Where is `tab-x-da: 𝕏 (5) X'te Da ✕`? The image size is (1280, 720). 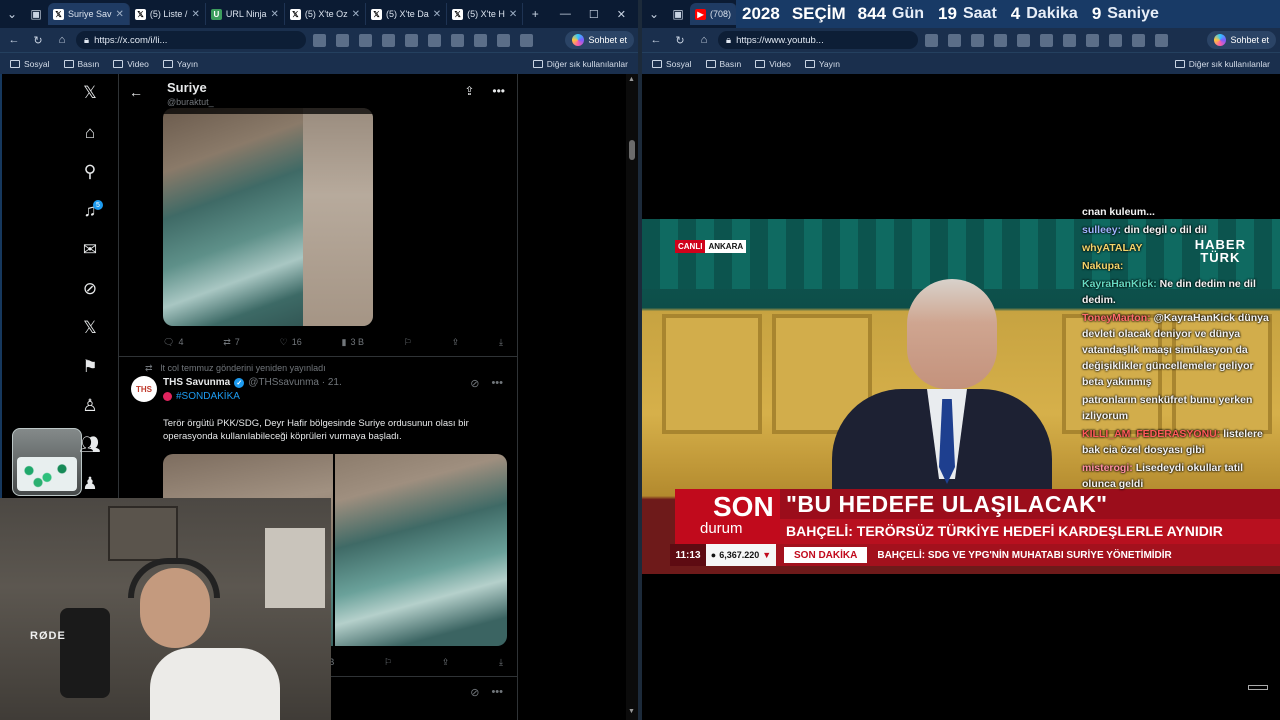 tab-x-da: 𝕏 (5) X'te Da ✕ is located at coordinates (407, 14).